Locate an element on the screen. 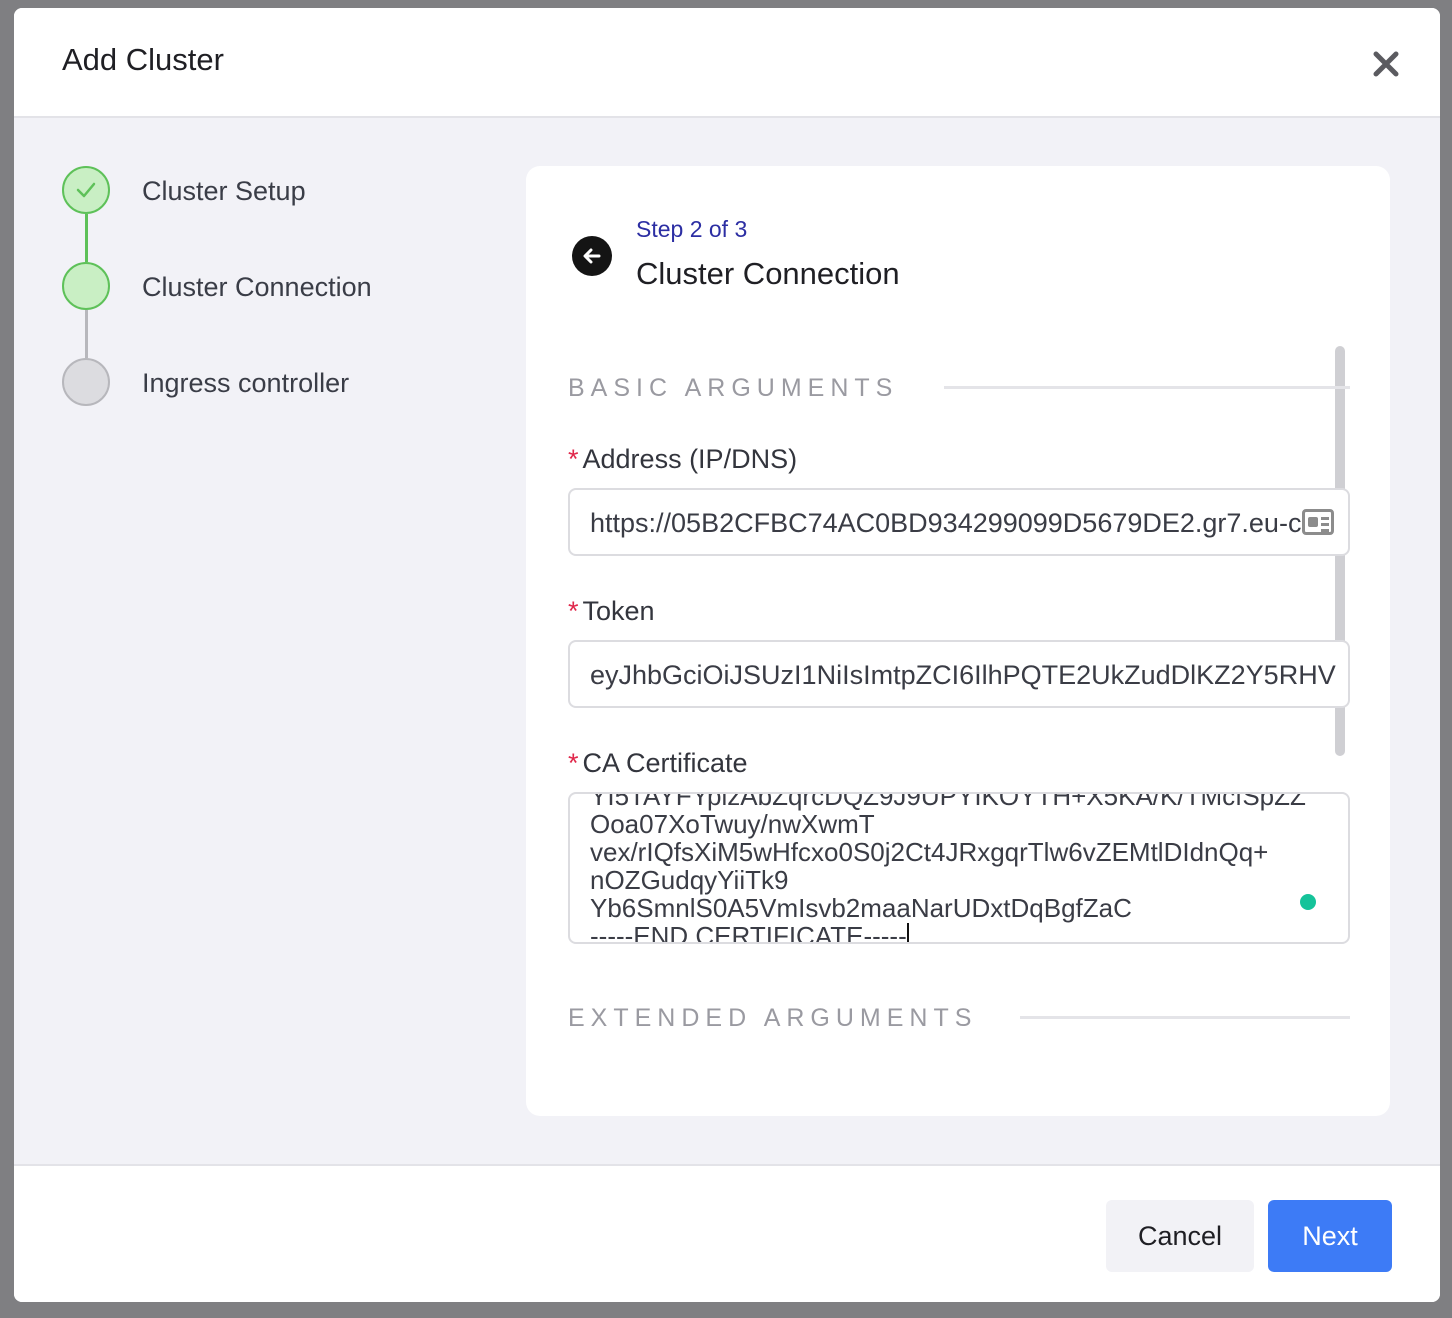 The image size is (1452, 1318). certificate-line: nOZGudqyYiiTk9 is located at coordinates (689, 880).